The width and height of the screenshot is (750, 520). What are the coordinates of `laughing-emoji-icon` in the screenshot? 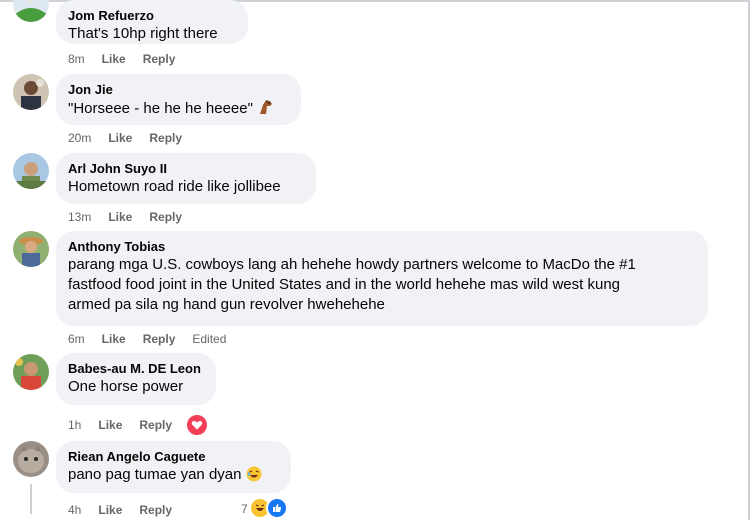 It's located at (254, 477).